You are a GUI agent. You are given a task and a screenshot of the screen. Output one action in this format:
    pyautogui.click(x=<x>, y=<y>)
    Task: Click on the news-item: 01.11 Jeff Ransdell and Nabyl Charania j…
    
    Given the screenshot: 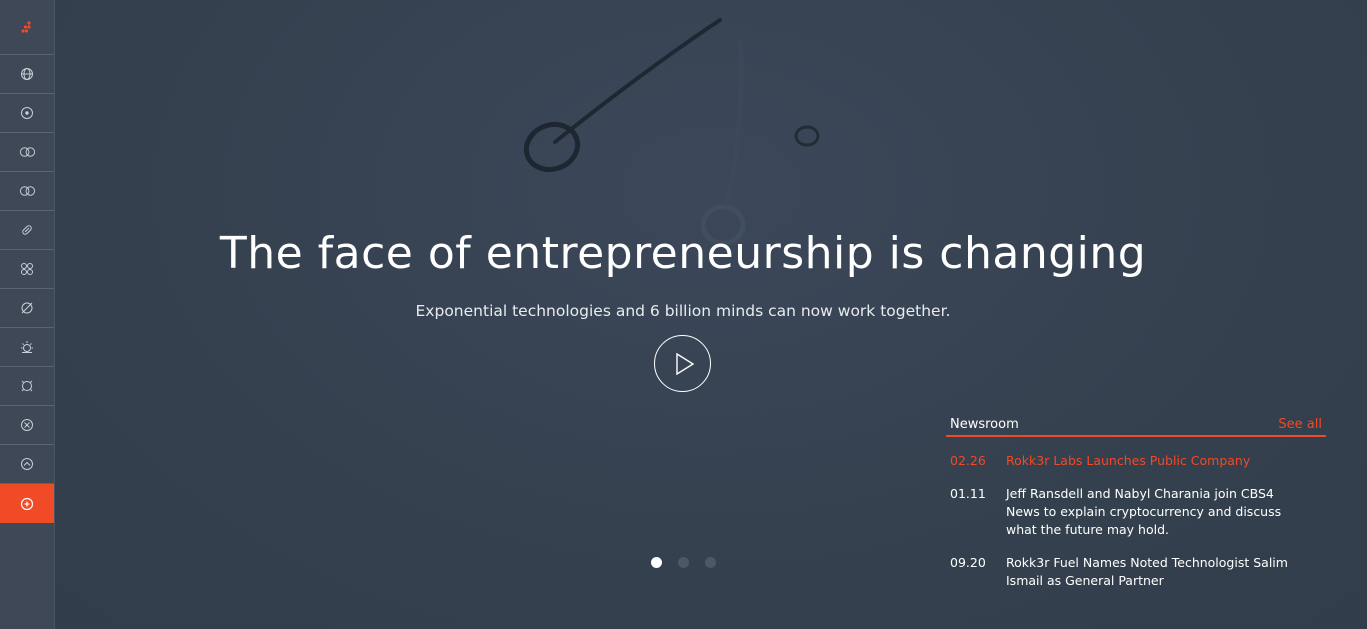 What is the action you would take?
    pyautogui.click(x=1136, y=512)
    